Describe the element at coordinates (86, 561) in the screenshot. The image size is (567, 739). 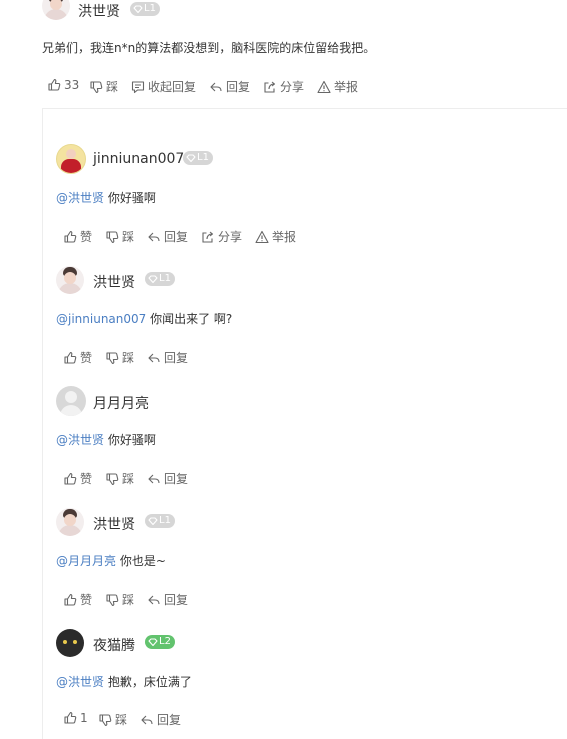
I see `mention-link: @月月月亮` at that location.